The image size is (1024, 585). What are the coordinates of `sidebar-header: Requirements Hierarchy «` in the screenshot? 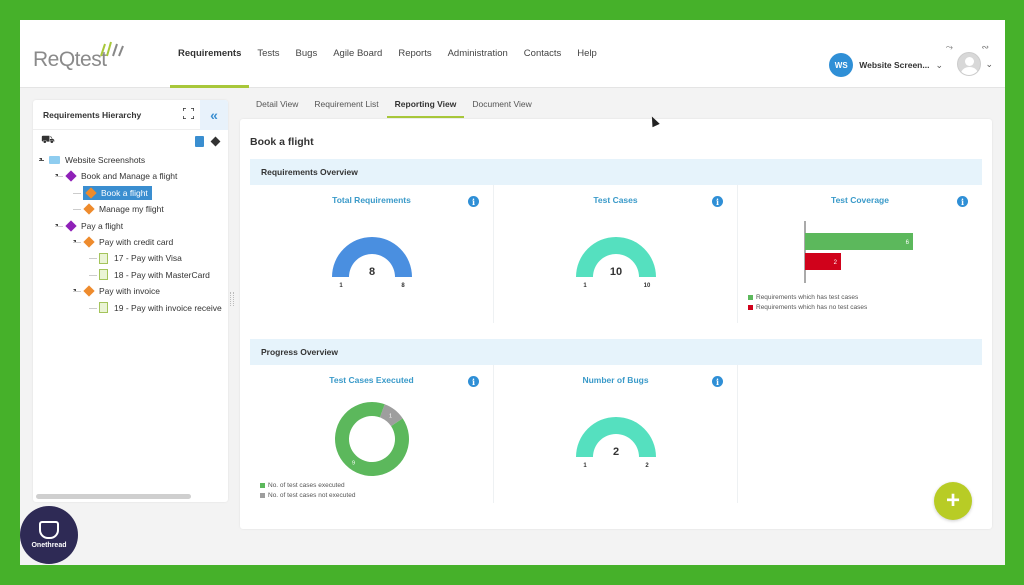 It's located at (130, 115).